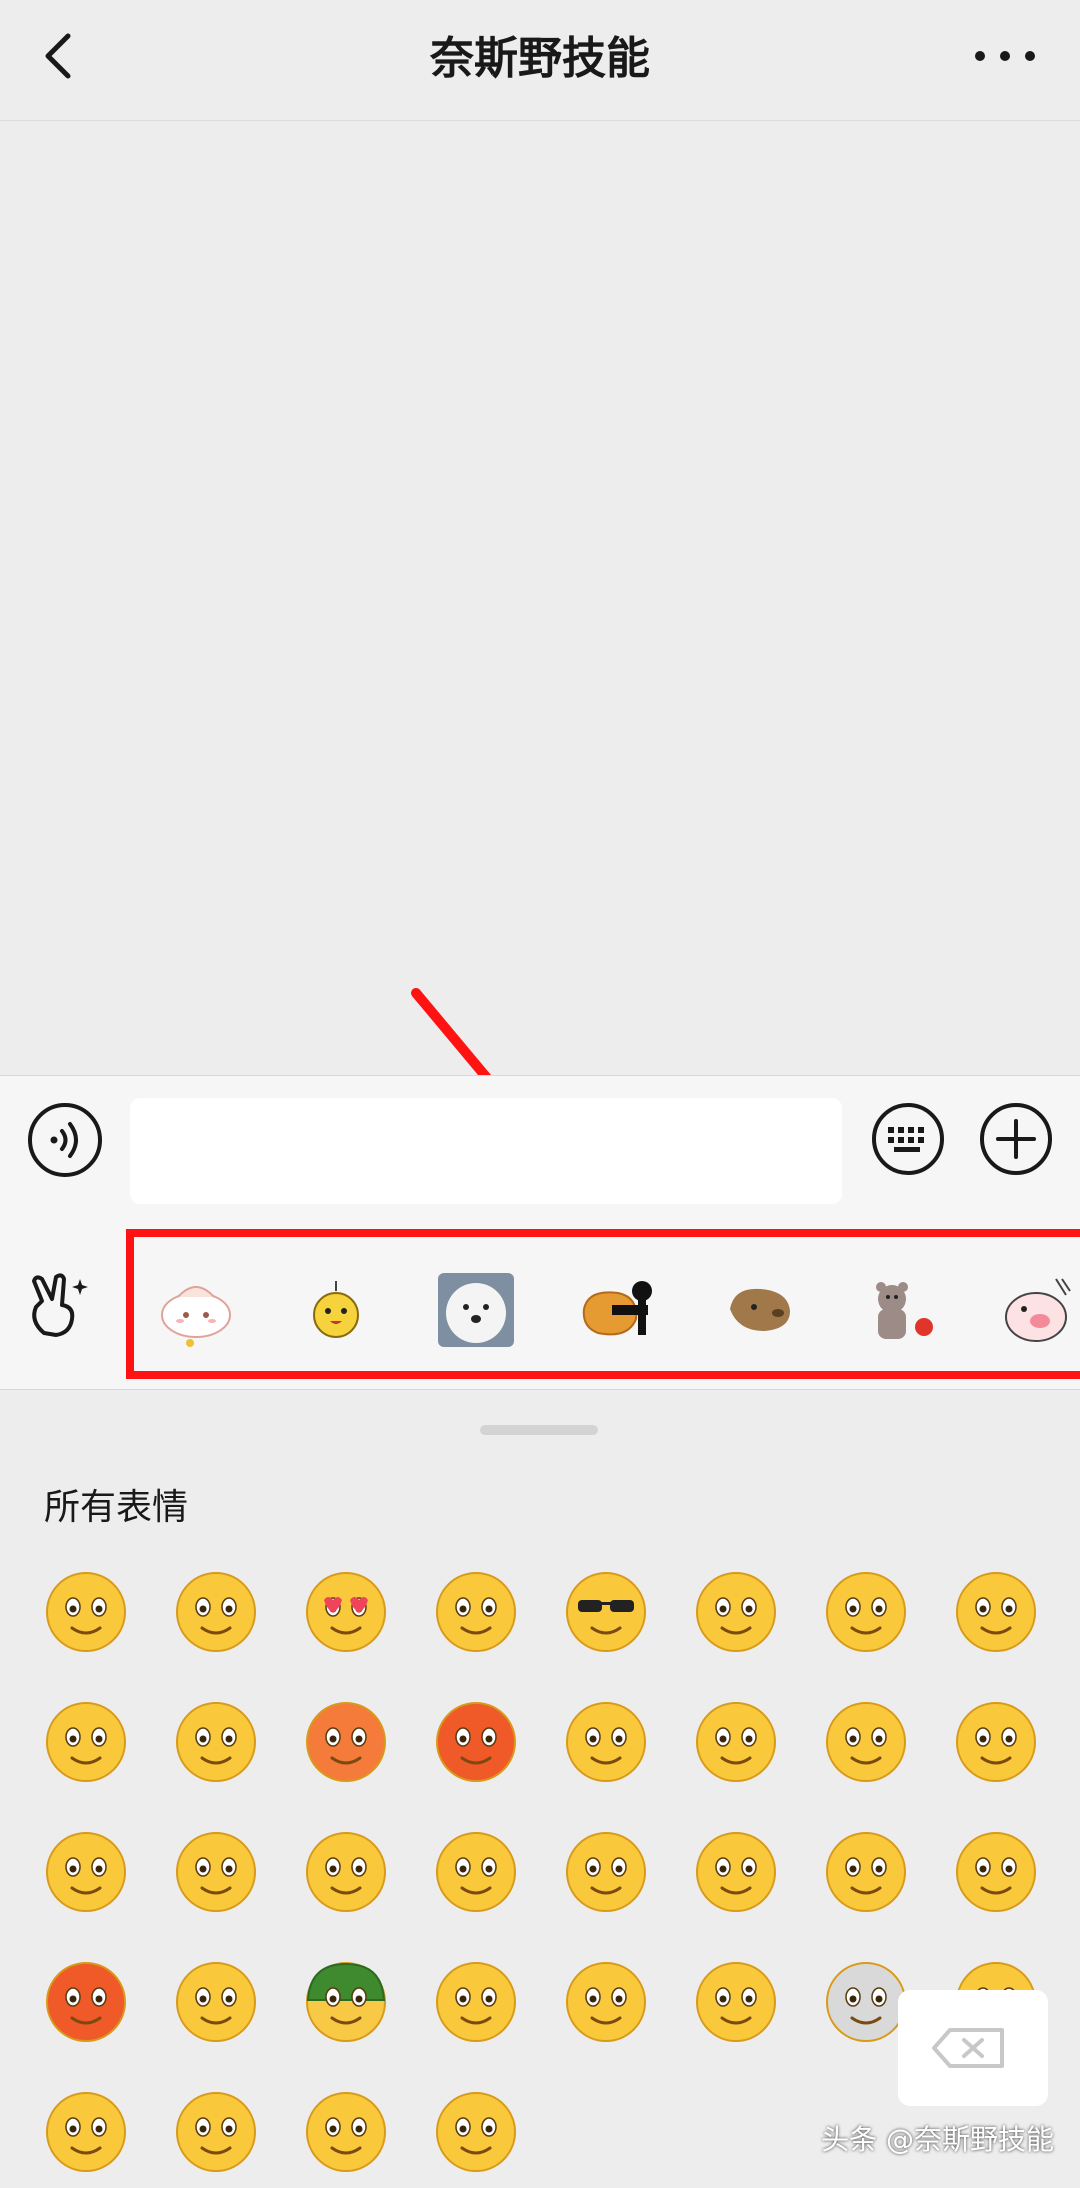 This screenshot has height=2188, width=1080. I want to click on confused-emoji-icon, so click(606, 2002).